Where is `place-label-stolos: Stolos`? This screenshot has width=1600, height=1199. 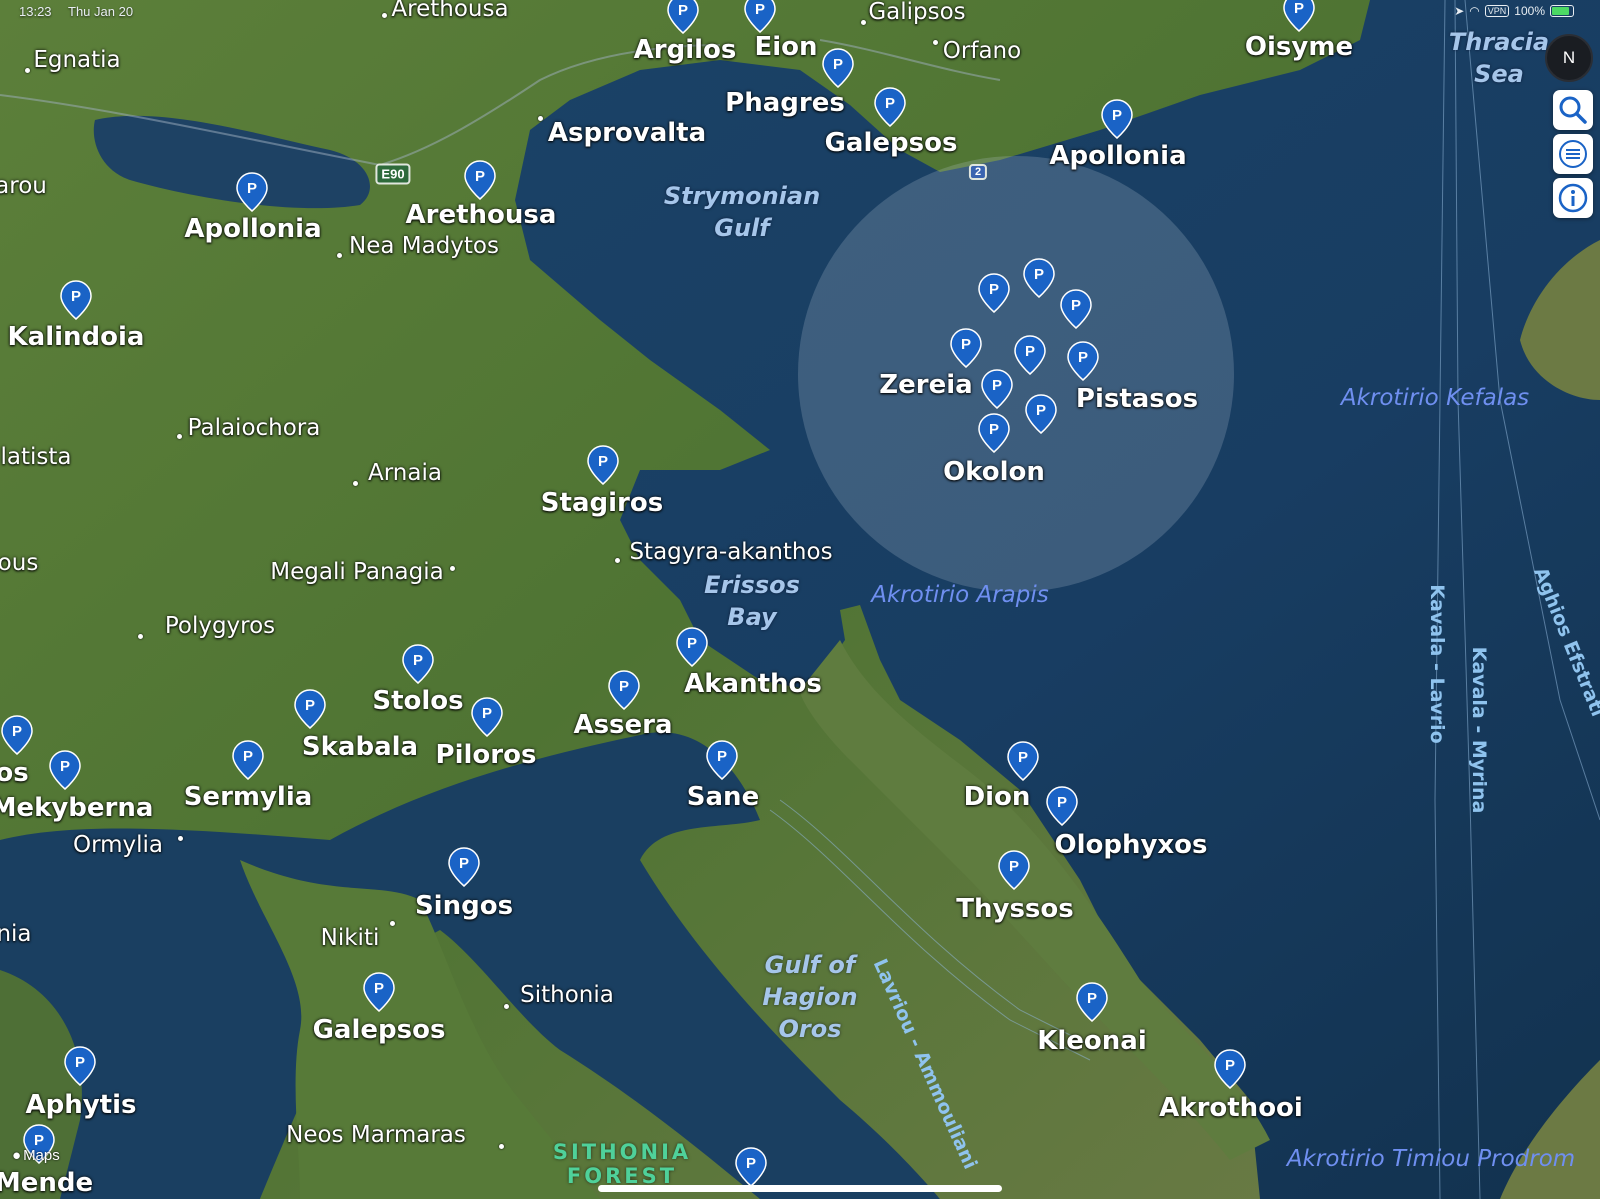 place-label-stolos: Stolos is located at coordinates (417, 701).